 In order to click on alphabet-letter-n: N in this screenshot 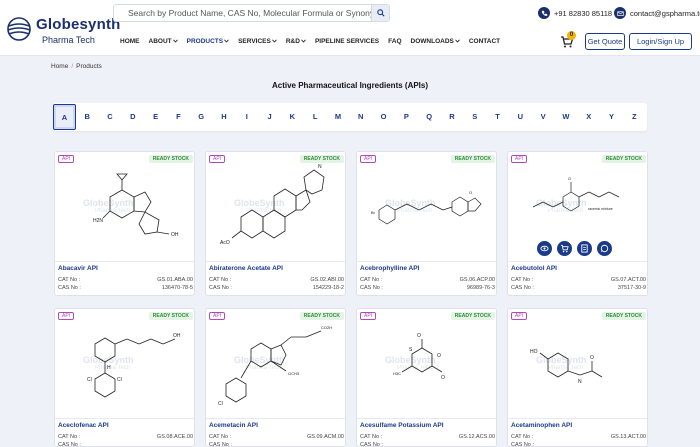, I will do `click(360, 117)`.